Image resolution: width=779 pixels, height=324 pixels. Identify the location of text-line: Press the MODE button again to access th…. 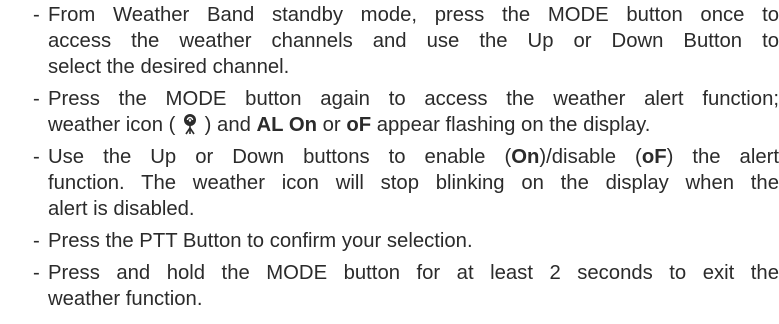
(413, 99).